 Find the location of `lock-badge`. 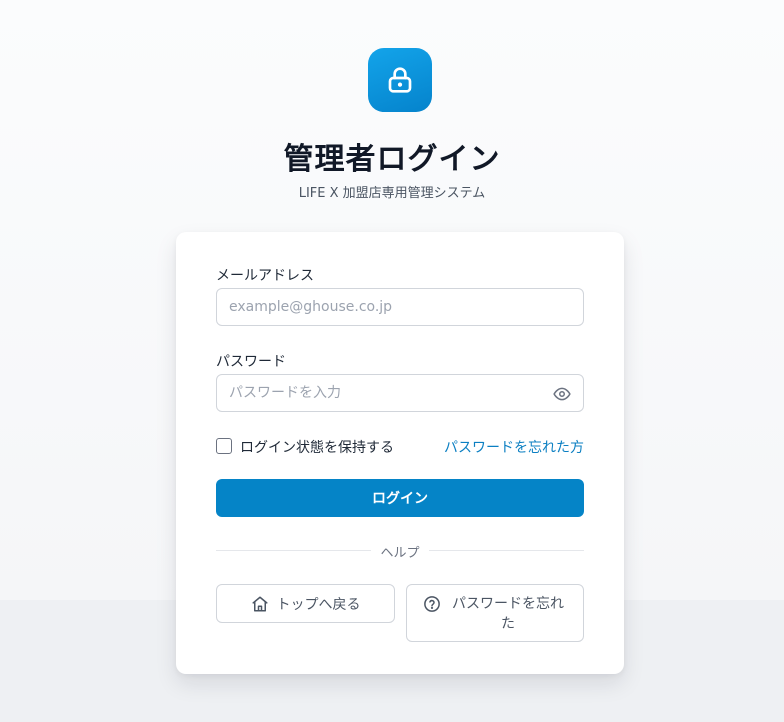

lock-badge is located at coordinates (400, 80).